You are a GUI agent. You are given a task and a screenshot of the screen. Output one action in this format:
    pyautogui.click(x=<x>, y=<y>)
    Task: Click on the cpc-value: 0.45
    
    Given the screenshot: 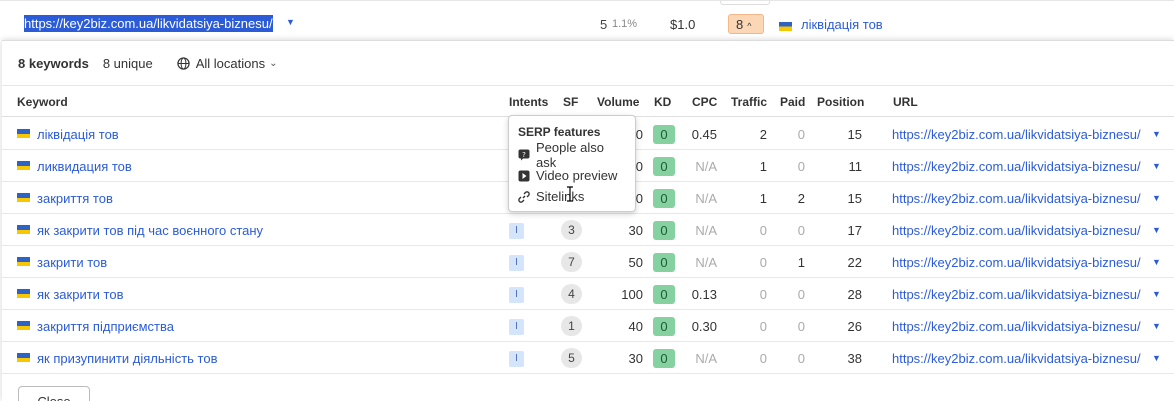 What is the action you would take?
    pyautogui.click(x=704, y=134)
    